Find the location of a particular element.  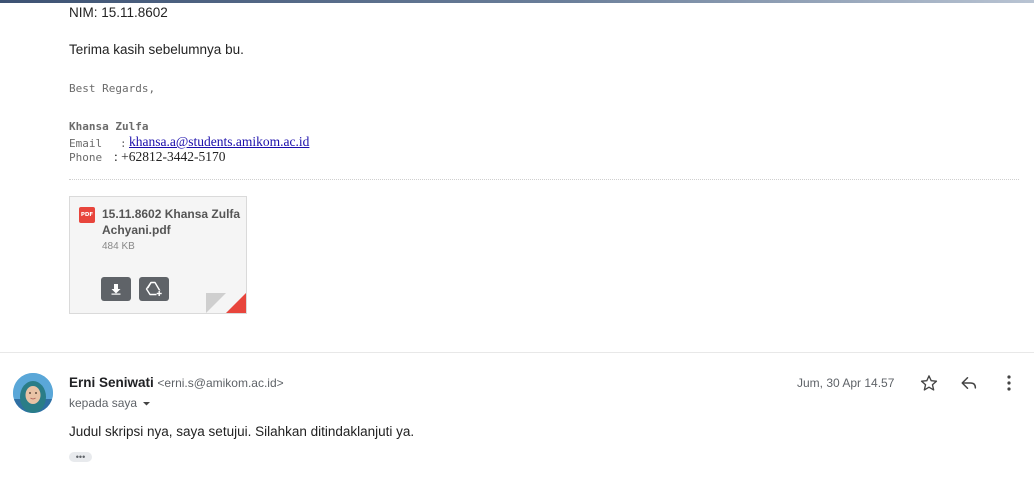

add-to-drive-button is located at coordinates (154, 289).